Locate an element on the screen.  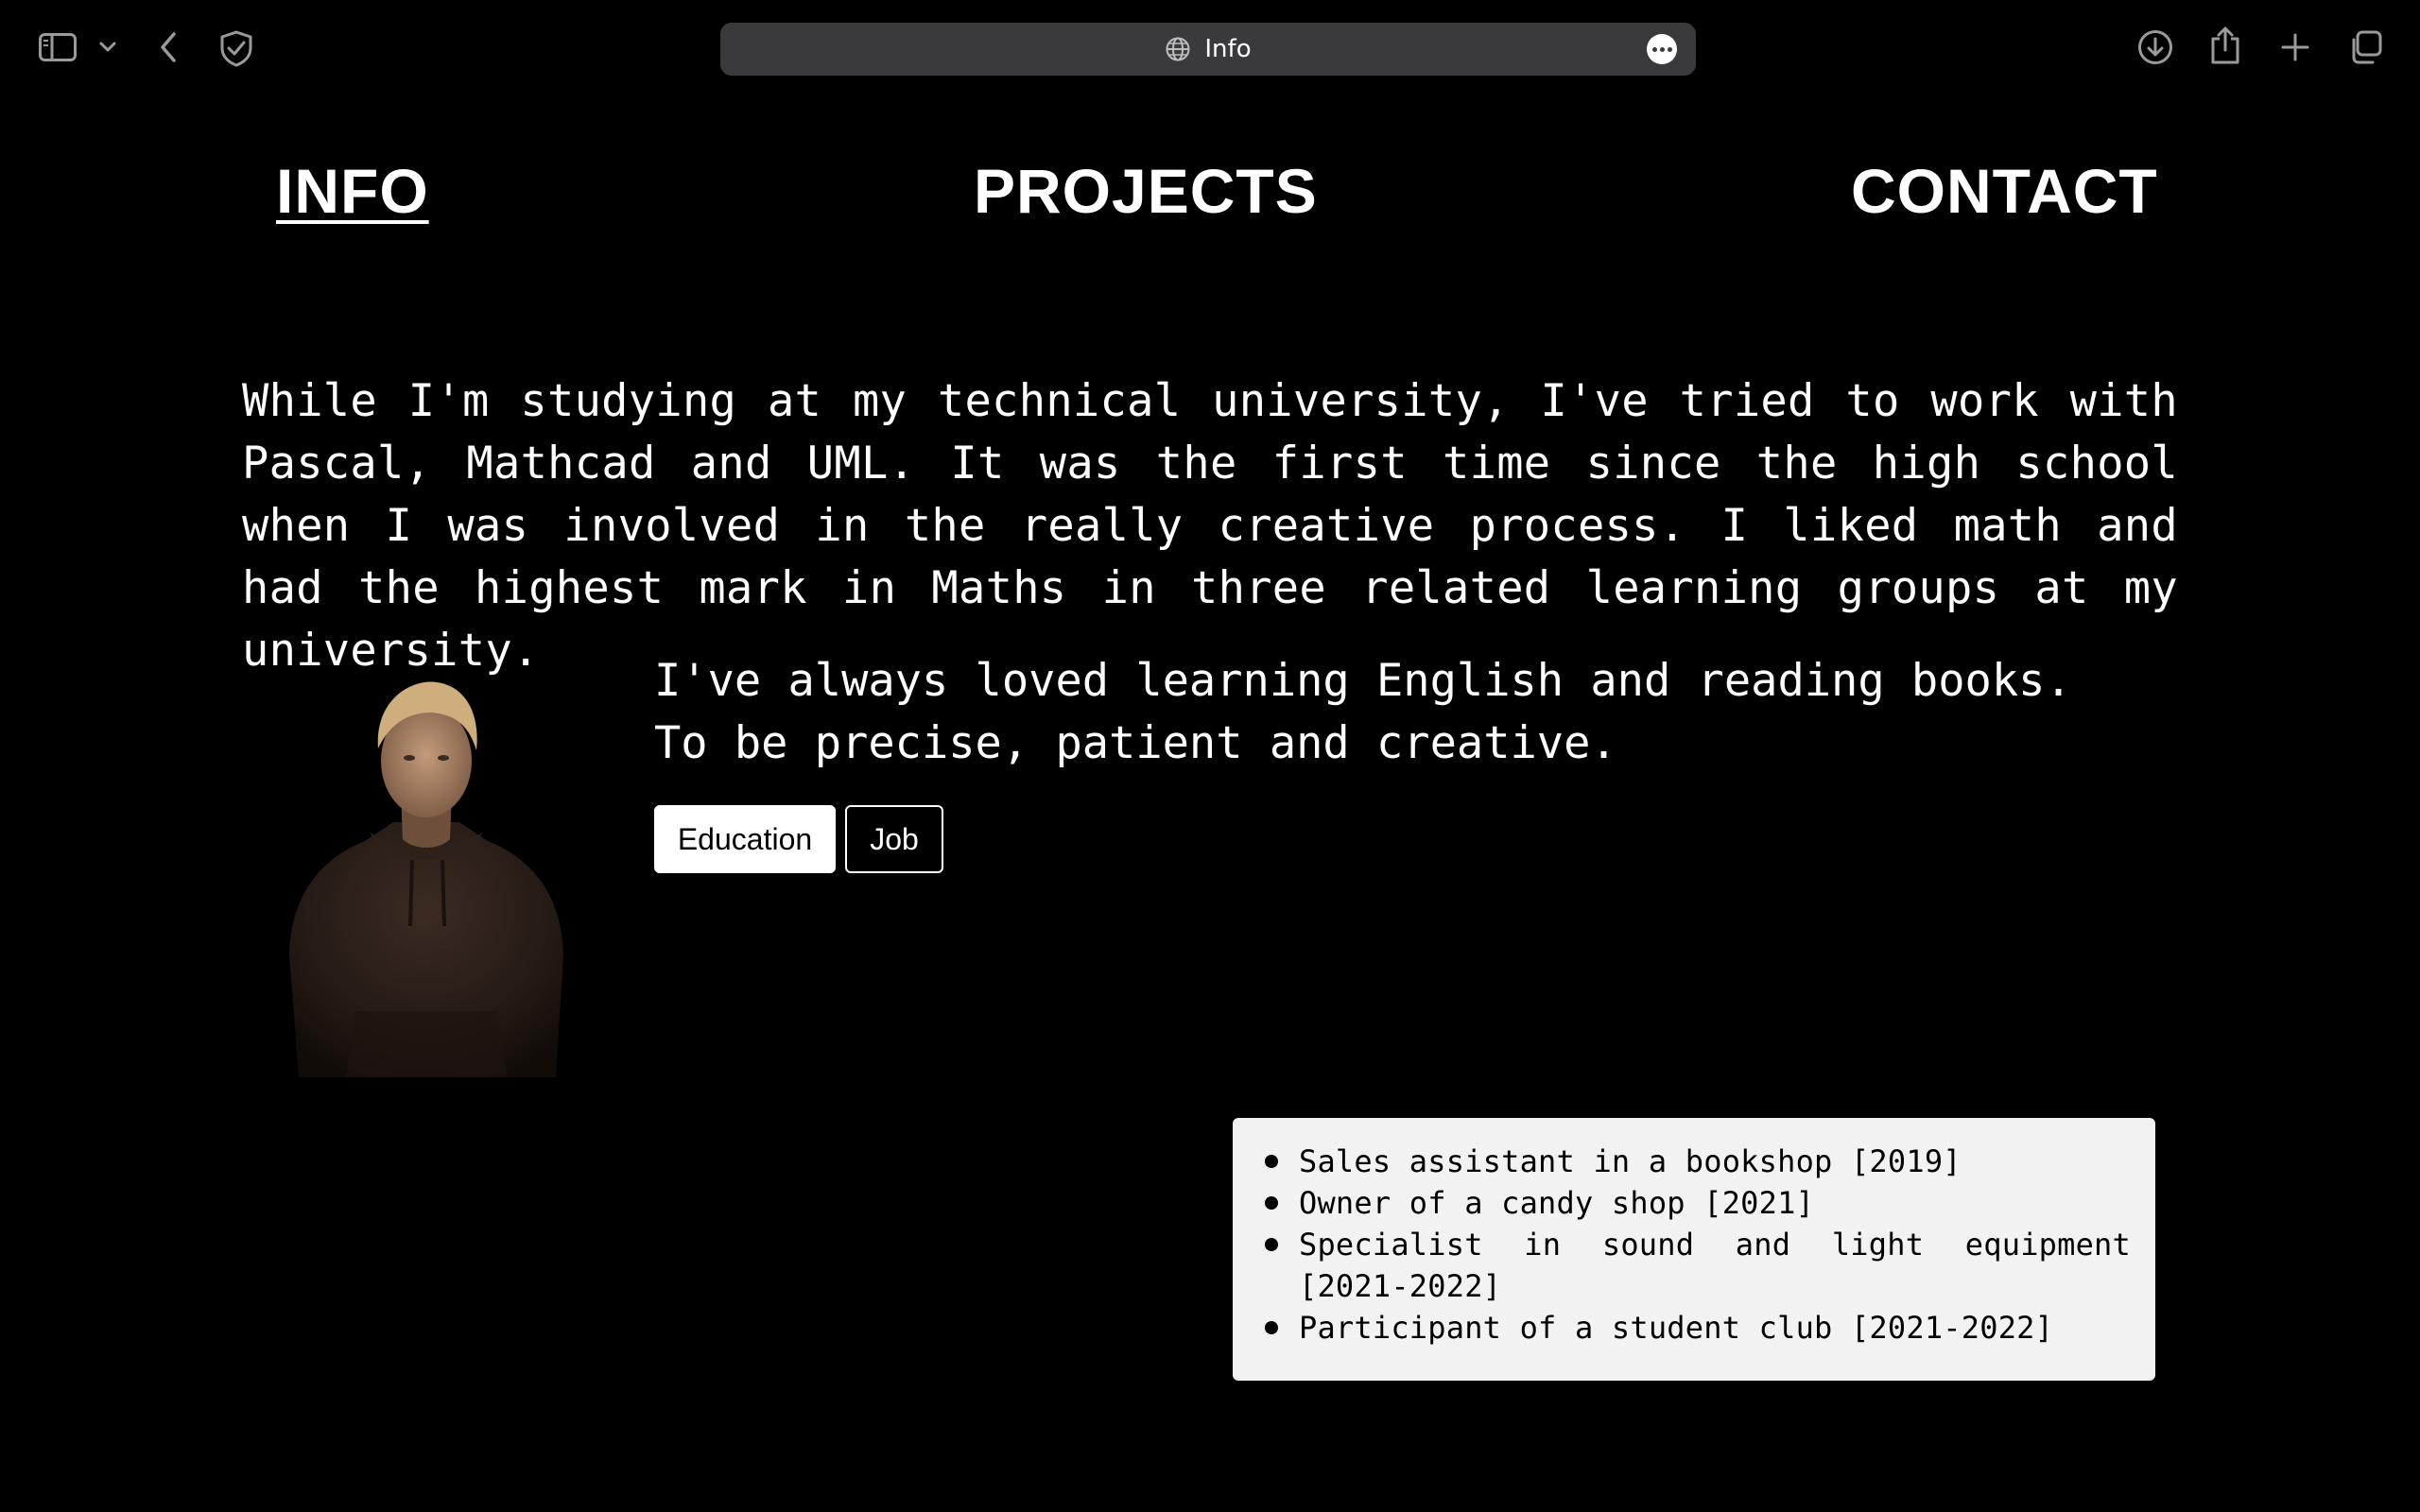
browser-toolbar: Info is located at coordinates (1210, 47).